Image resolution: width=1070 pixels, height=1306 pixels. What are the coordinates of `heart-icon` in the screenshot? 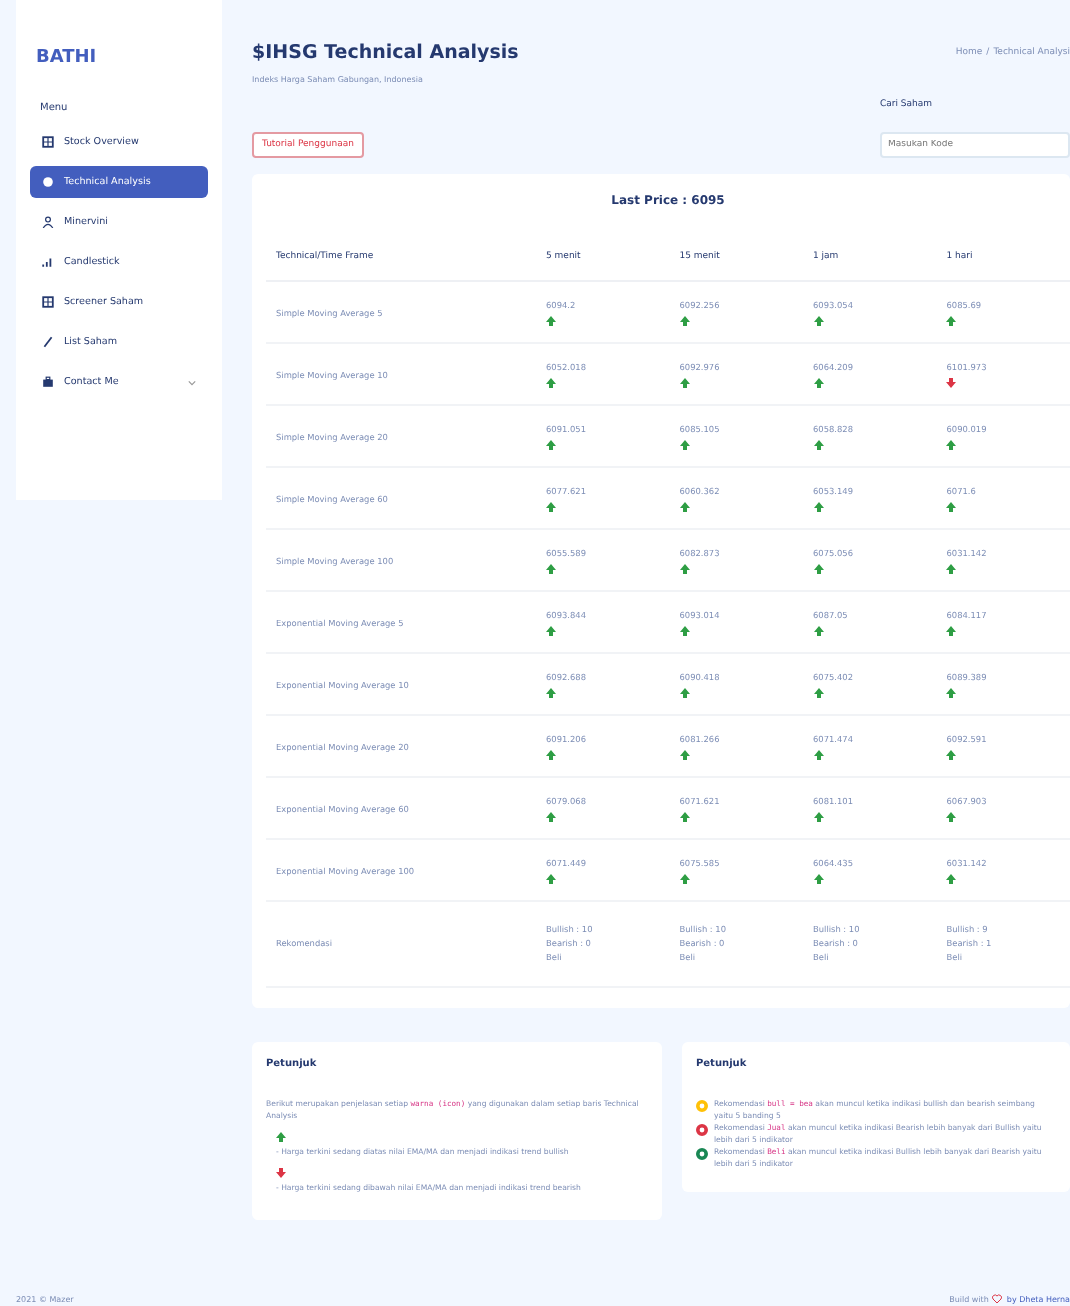 It's located at (997, 1299).